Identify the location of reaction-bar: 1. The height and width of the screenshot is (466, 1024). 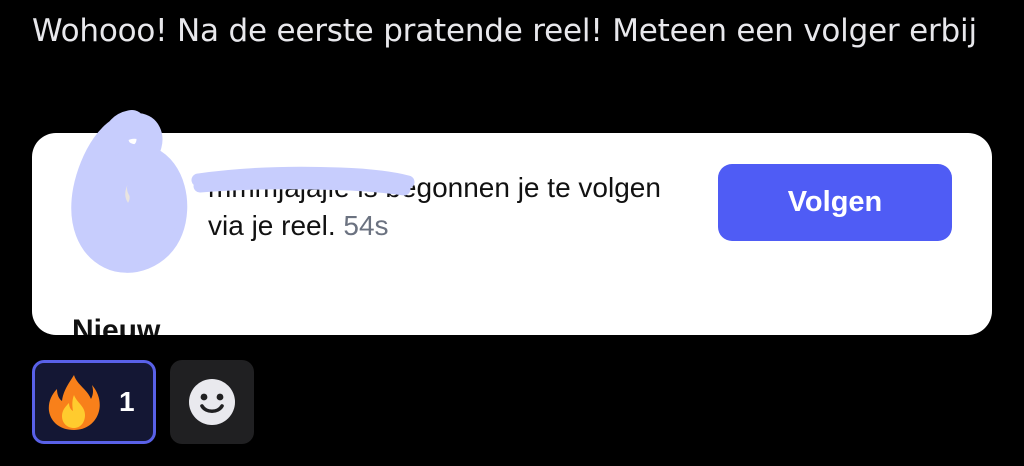
(143, 402).